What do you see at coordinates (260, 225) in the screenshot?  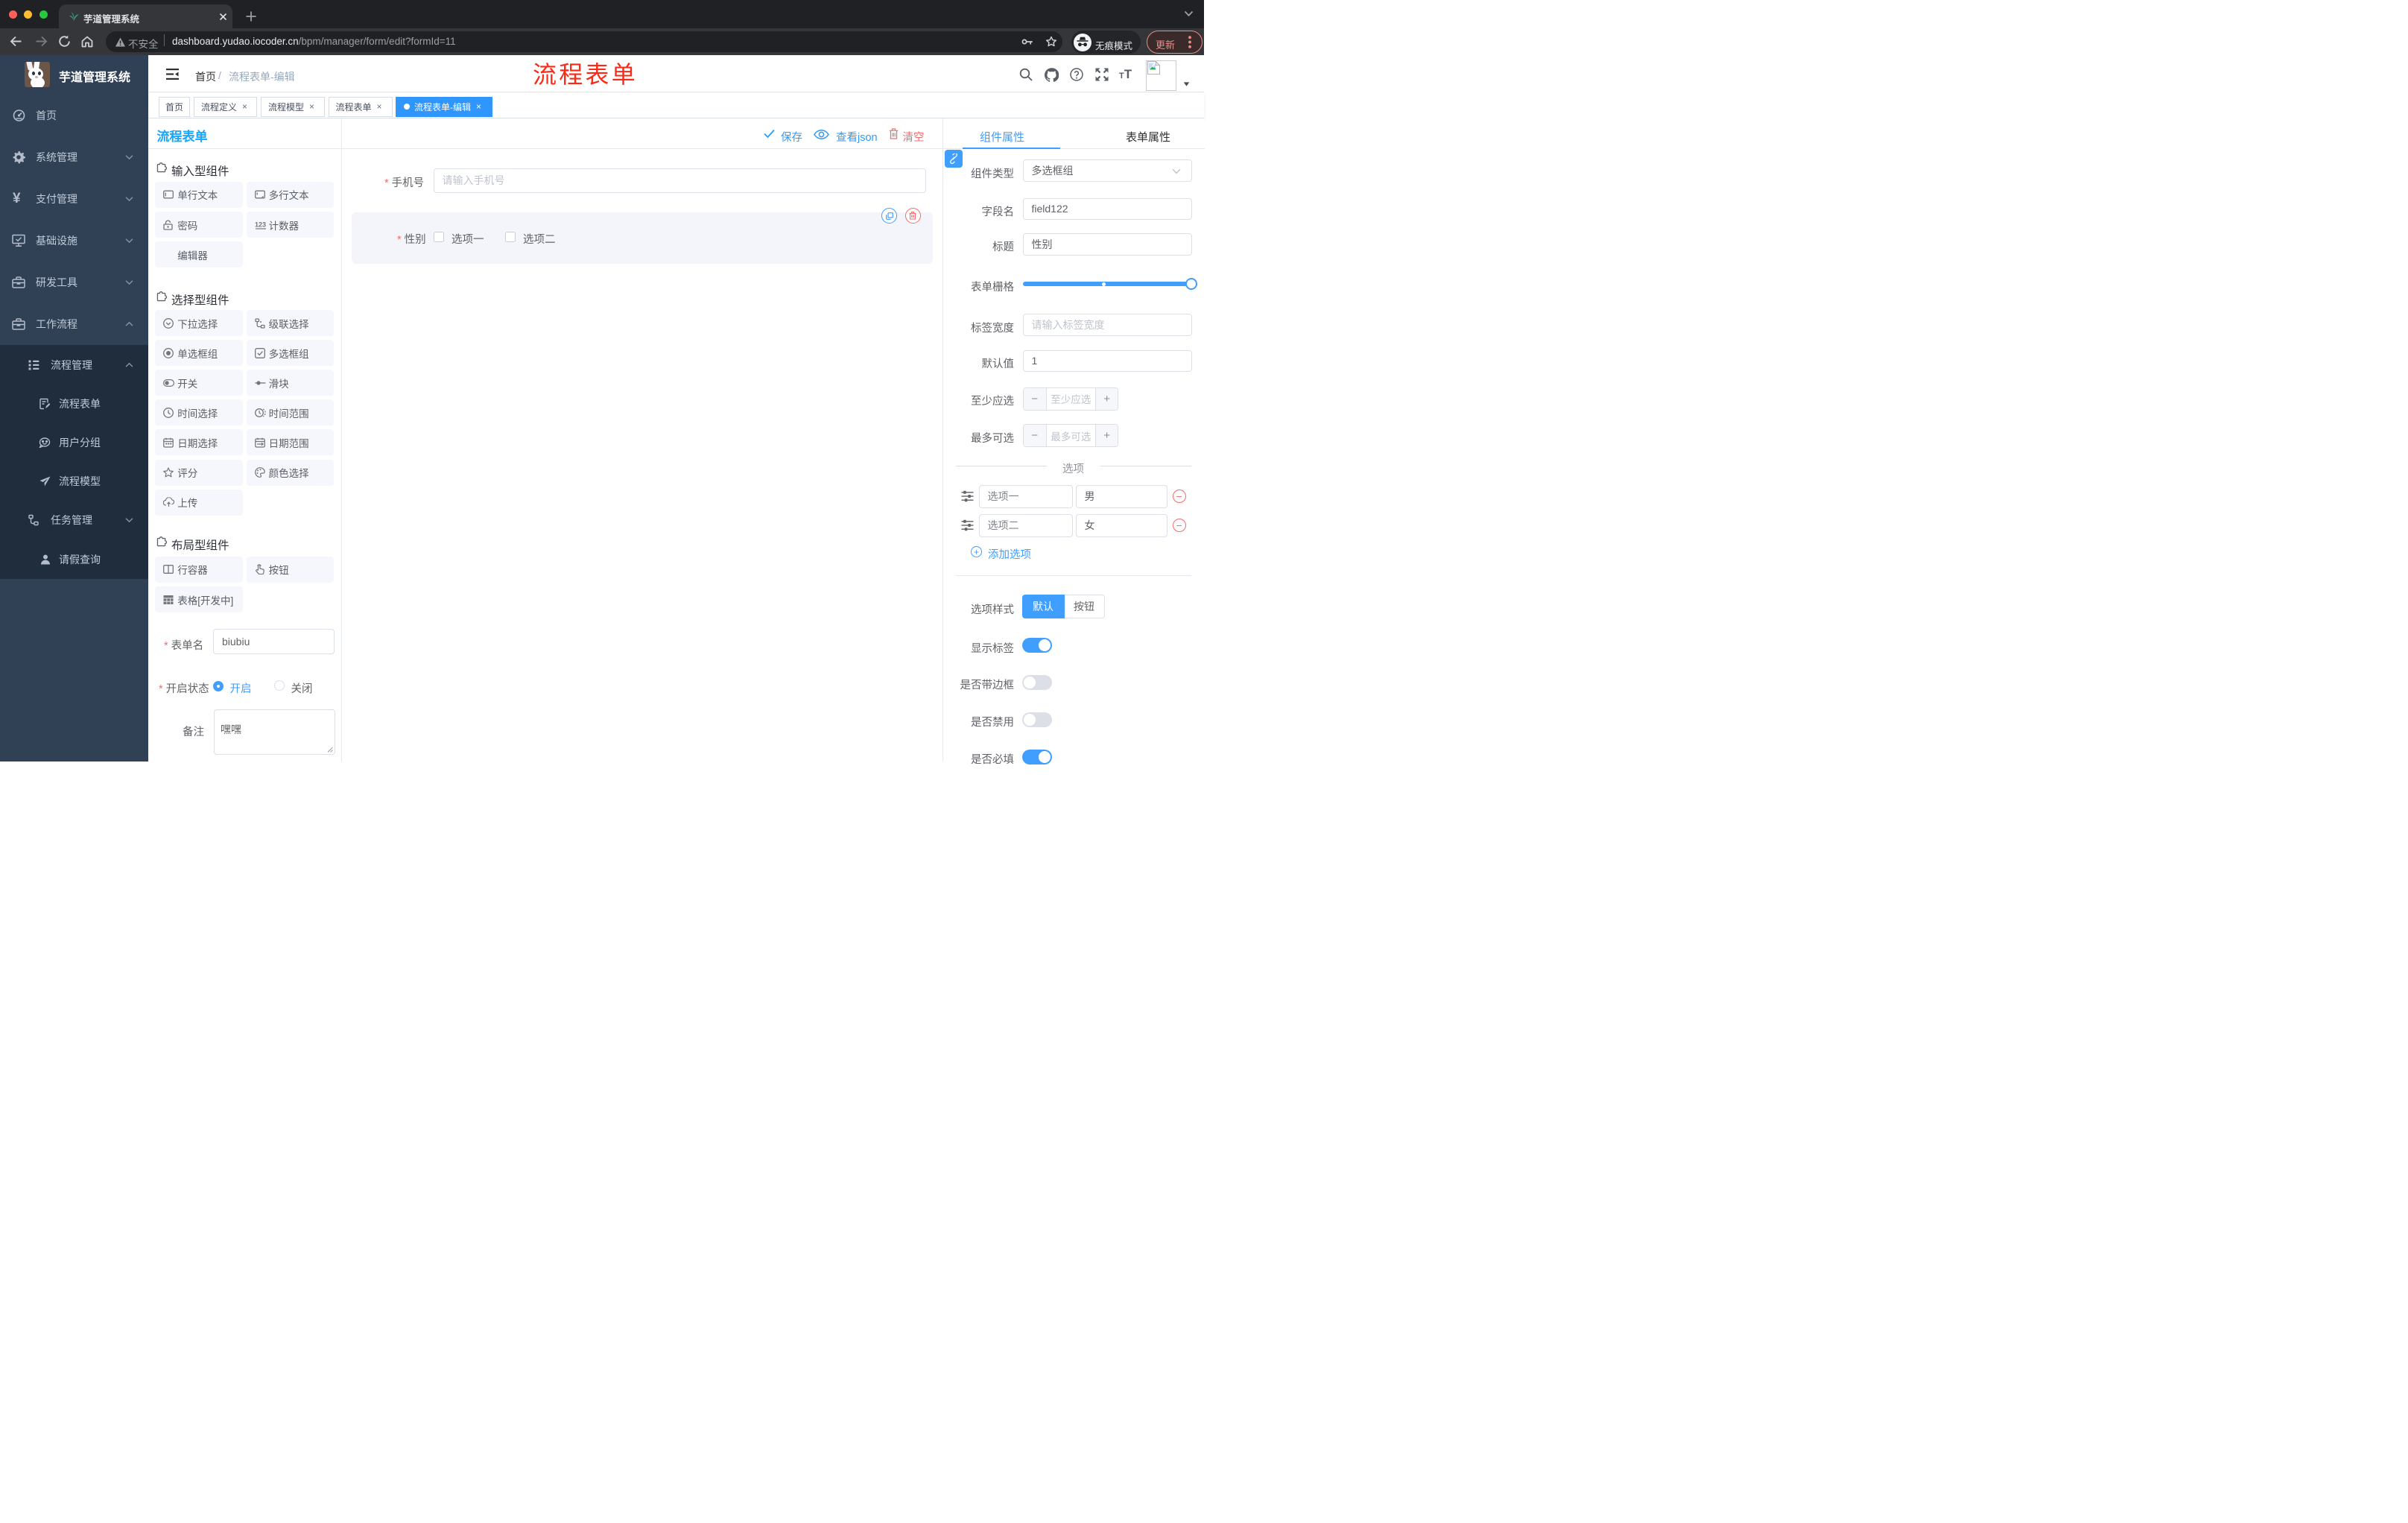 I see `svg-text: 123` at bounding box center [260, 225].